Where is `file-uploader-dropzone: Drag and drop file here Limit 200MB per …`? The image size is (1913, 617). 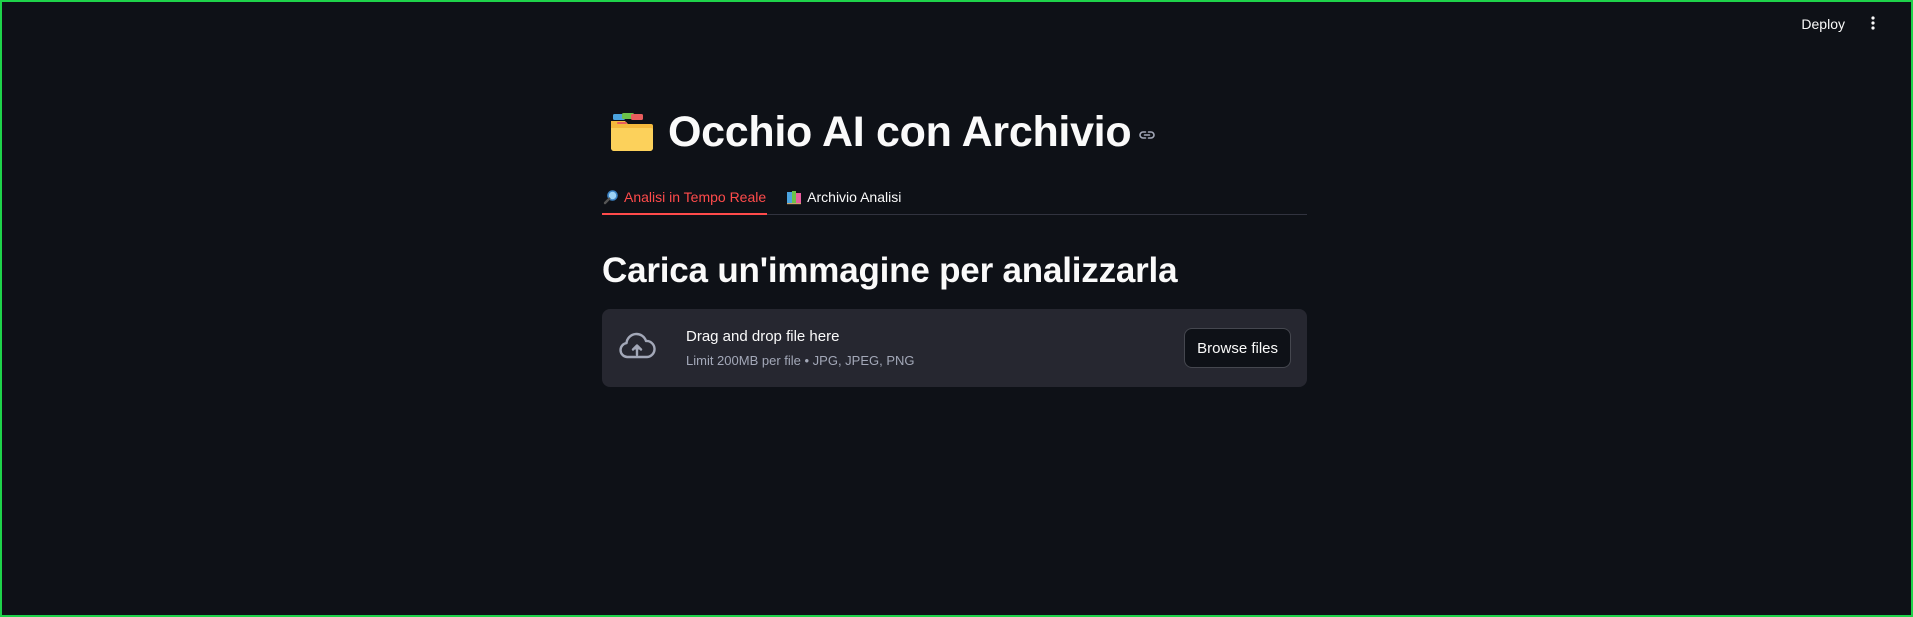 file-uploader-dropzone: Drag and drop file here Limit 200MB per … is located at coordinates (954, 348).